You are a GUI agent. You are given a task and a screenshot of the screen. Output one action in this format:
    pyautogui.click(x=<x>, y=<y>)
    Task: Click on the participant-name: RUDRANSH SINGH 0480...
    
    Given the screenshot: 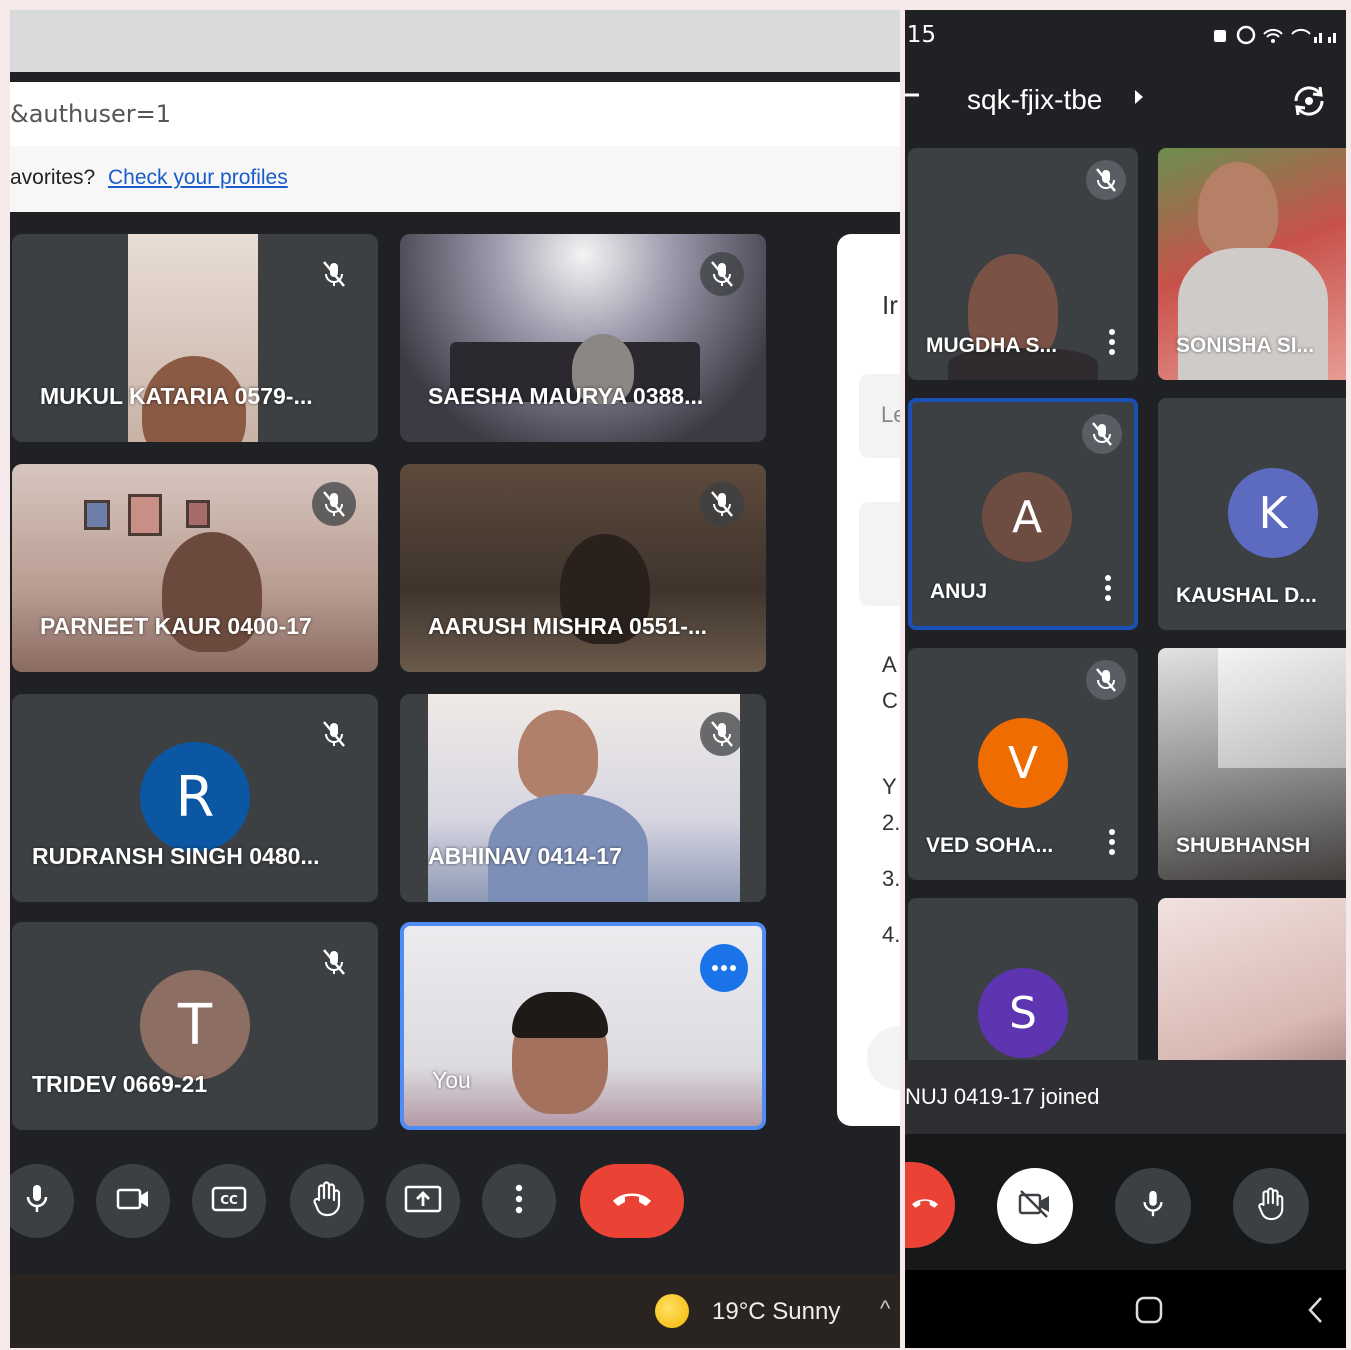 What is the action you would take?
    pyautogui.click(x=176, y=856)
    